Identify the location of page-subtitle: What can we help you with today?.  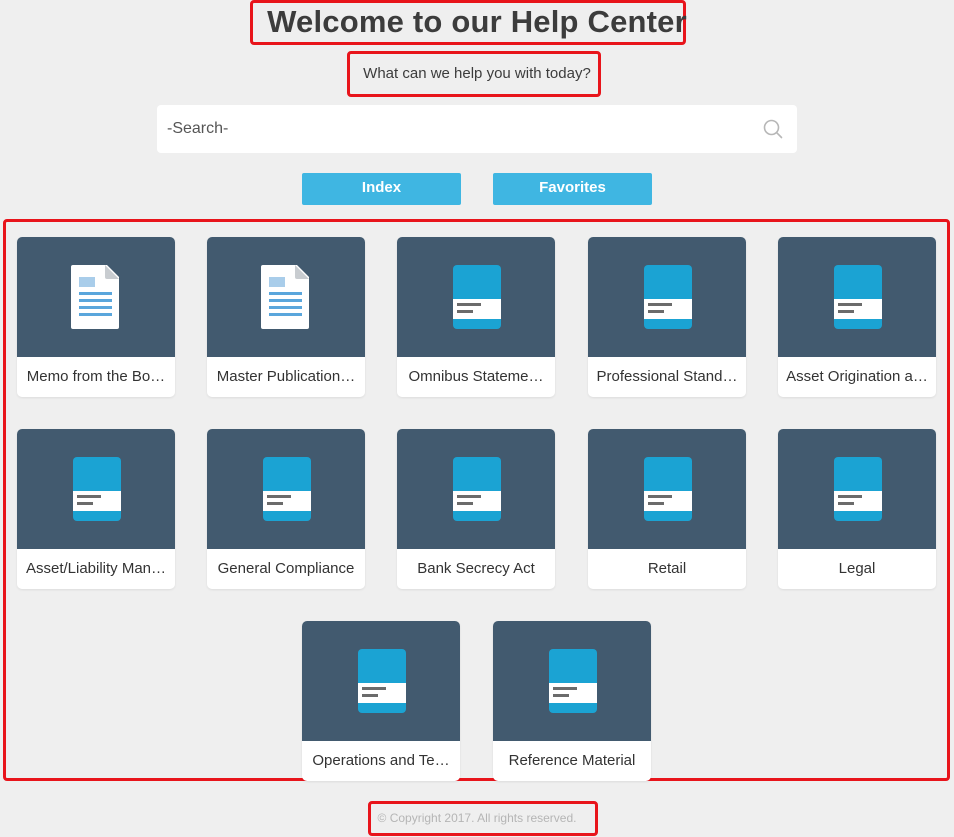
(477, 73).